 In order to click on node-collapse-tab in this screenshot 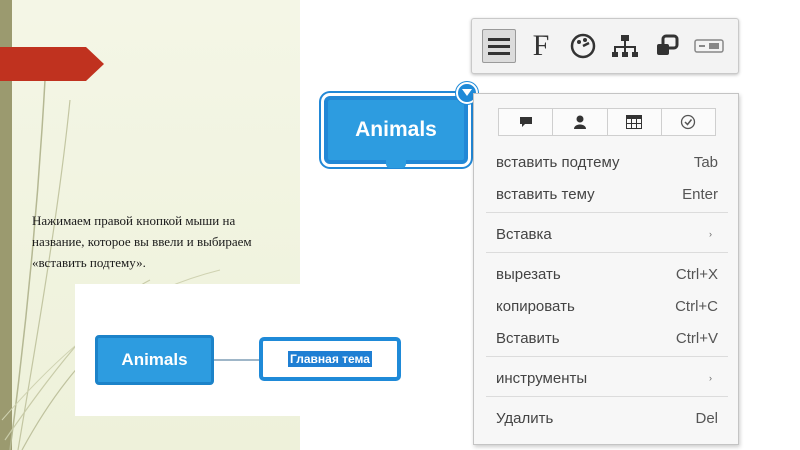, I will do `click(396, 164)`.